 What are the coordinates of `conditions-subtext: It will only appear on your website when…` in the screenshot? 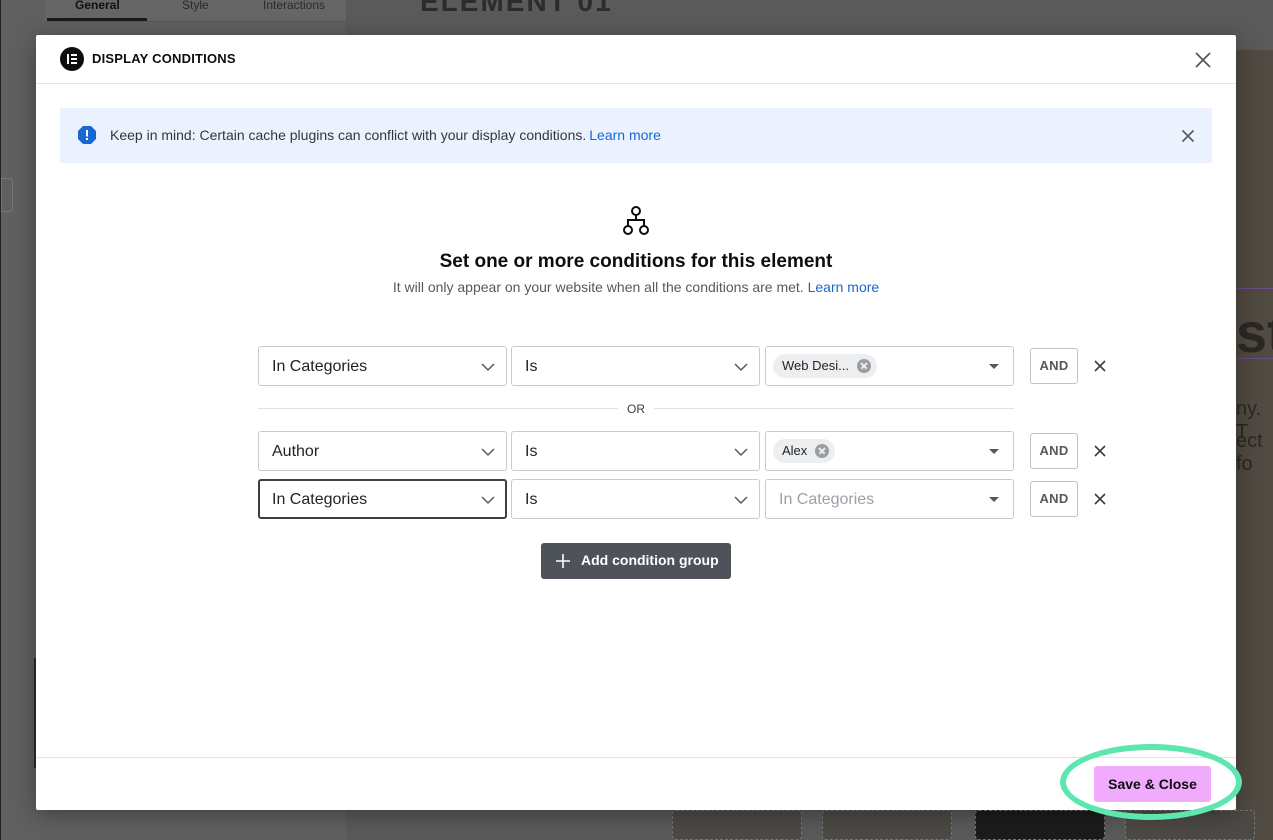 It's located at (636, 287).